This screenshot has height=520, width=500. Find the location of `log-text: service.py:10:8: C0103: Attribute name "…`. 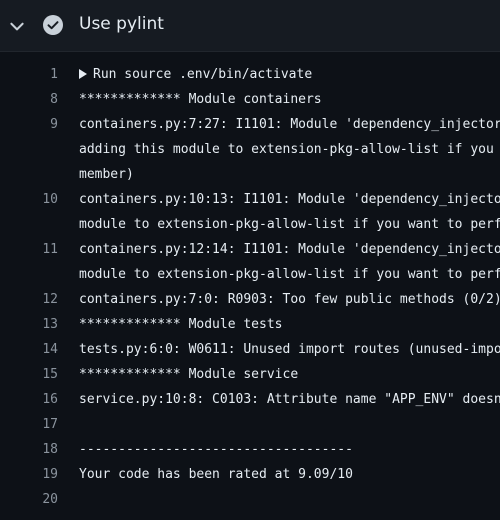

log-text: service.py:10:8: C0103: Attribute name "… is located at coordinates (289, 399).